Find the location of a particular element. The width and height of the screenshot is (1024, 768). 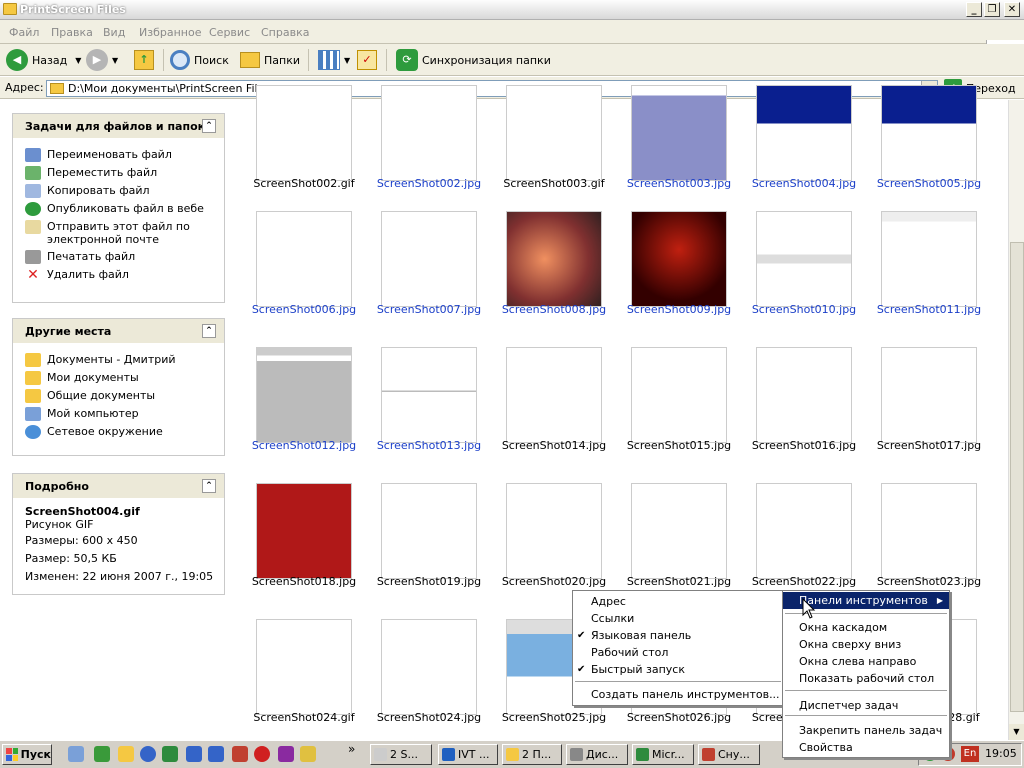

menu-item-label: Адрес is located at coordinates (608, 601).